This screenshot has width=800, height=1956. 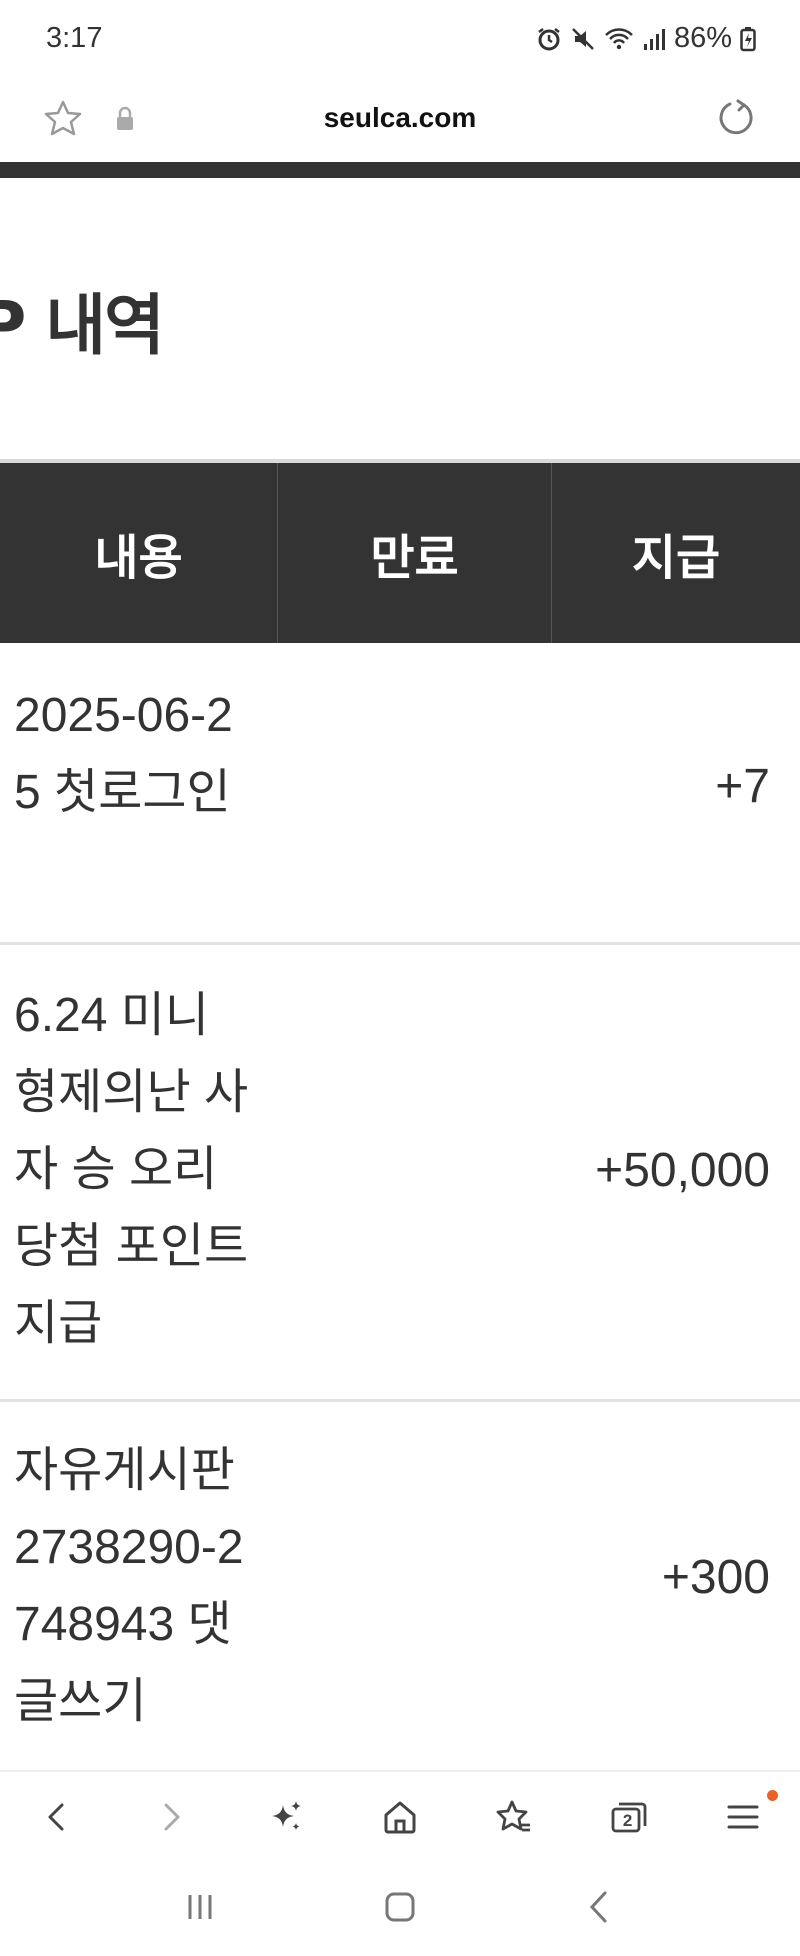 What do you see at coordinates (400, 118) in the screenshot?
I see `url-text: seulca.com` at bounding box center [400, 118].